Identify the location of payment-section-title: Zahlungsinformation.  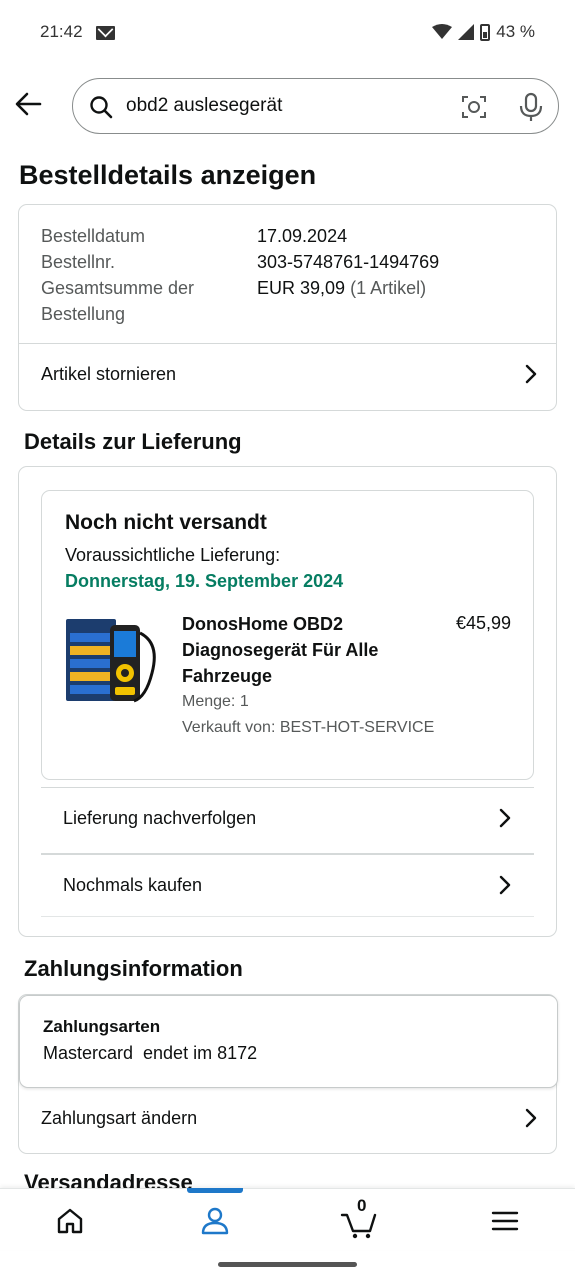
(133, 968).